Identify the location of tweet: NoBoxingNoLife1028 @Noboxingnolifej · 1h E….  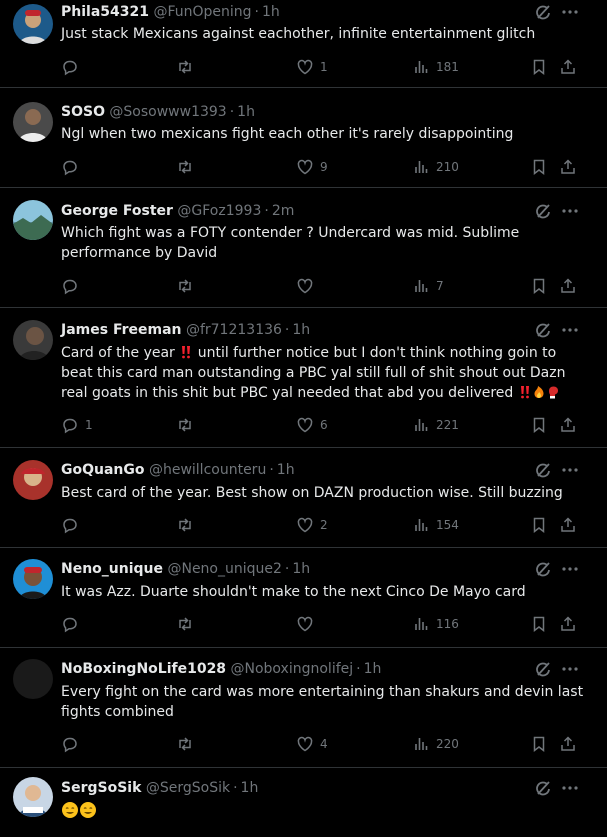
(303, 708).